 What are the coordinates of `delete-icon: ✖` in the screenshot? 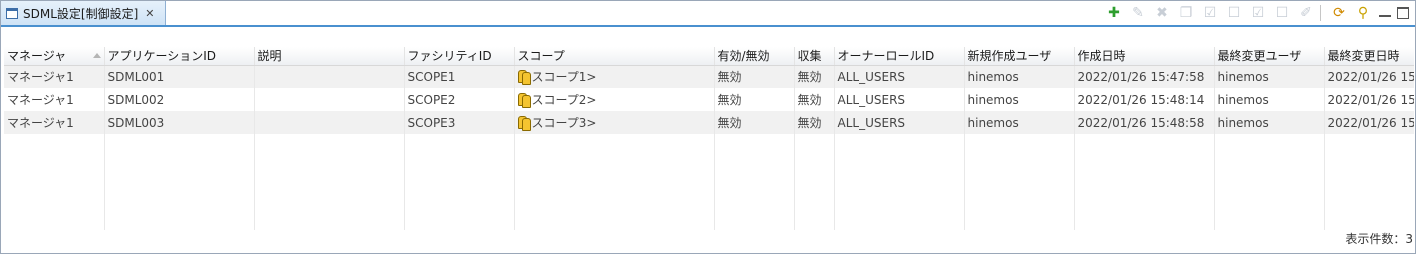 It's located at (1162, 13).